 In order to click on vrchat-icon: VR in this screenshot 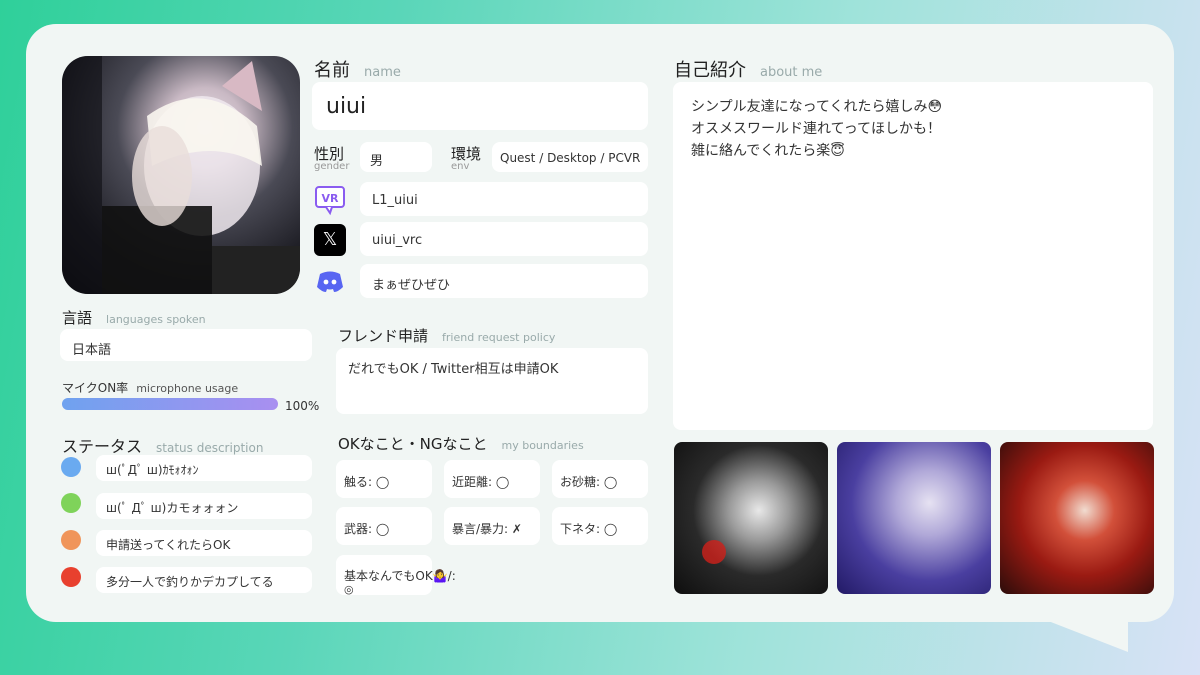, I will do `click(330, 200)`.